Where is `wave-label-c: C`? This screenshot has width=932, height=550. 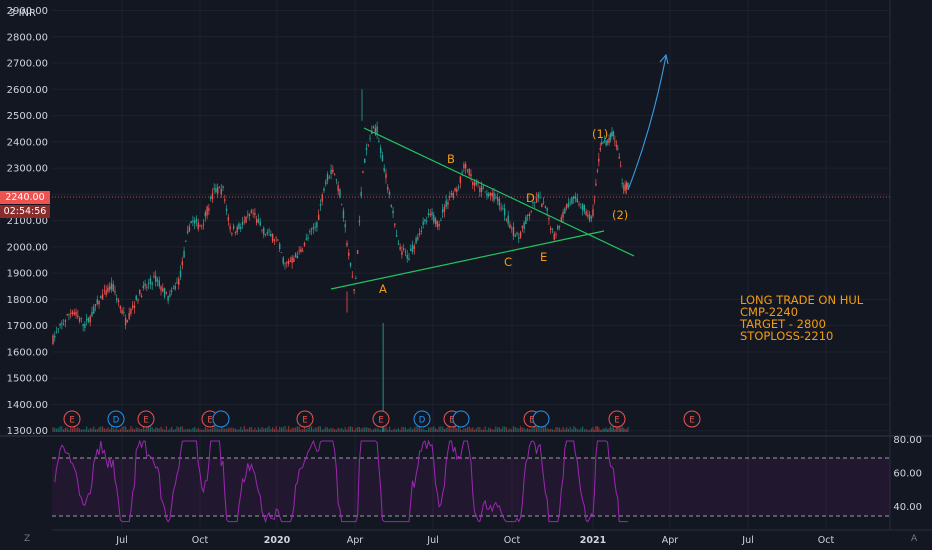
wave-label-c: C is located at coordinates (508, 262).